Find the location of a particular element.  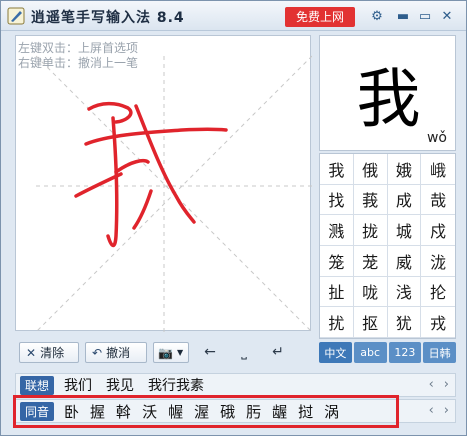

enter-icon: ↵ is located at coordinates (278, 352).